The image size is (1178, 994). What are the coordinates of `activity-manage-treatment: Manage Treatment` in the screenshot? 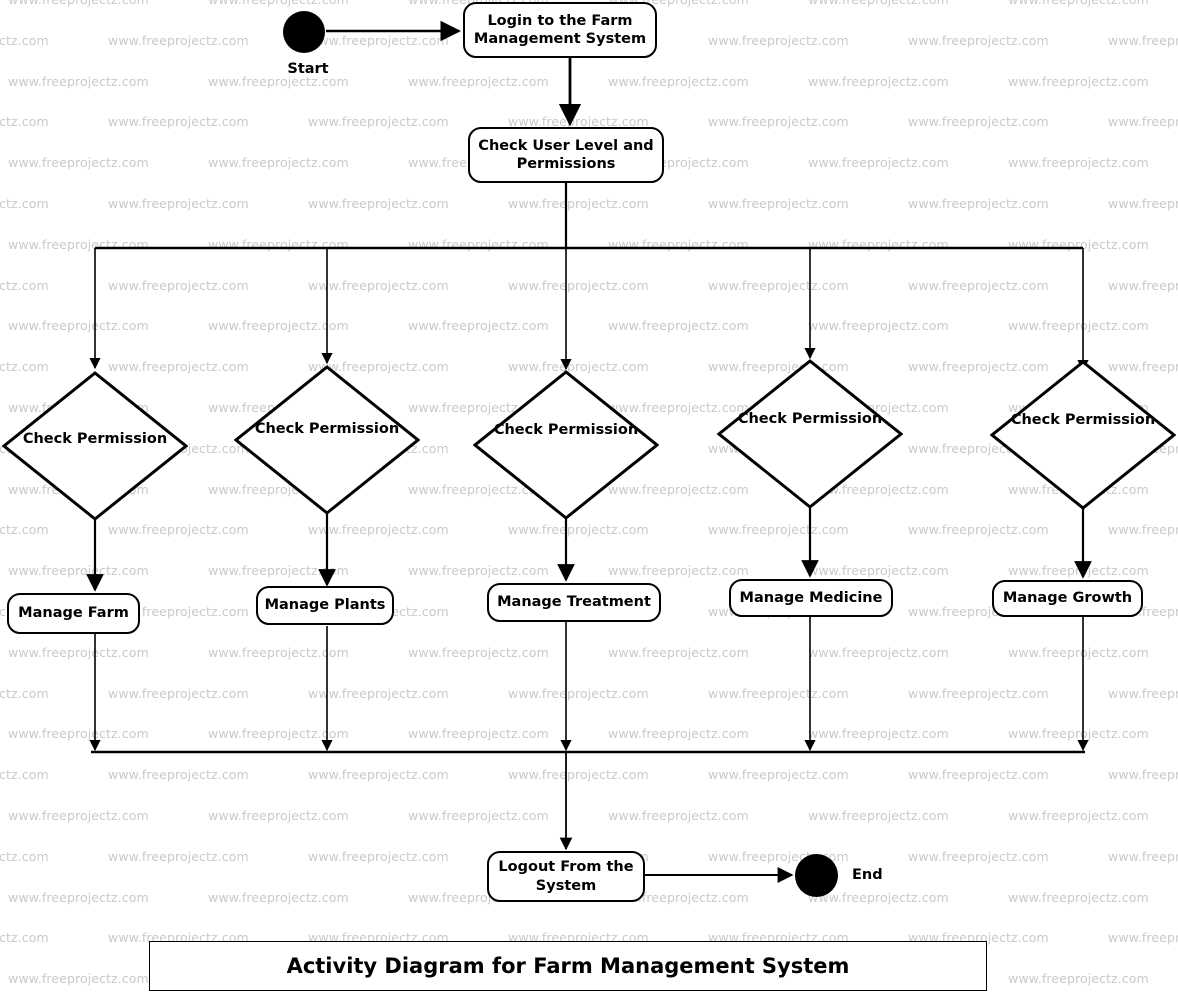 It's located at (574, 602).